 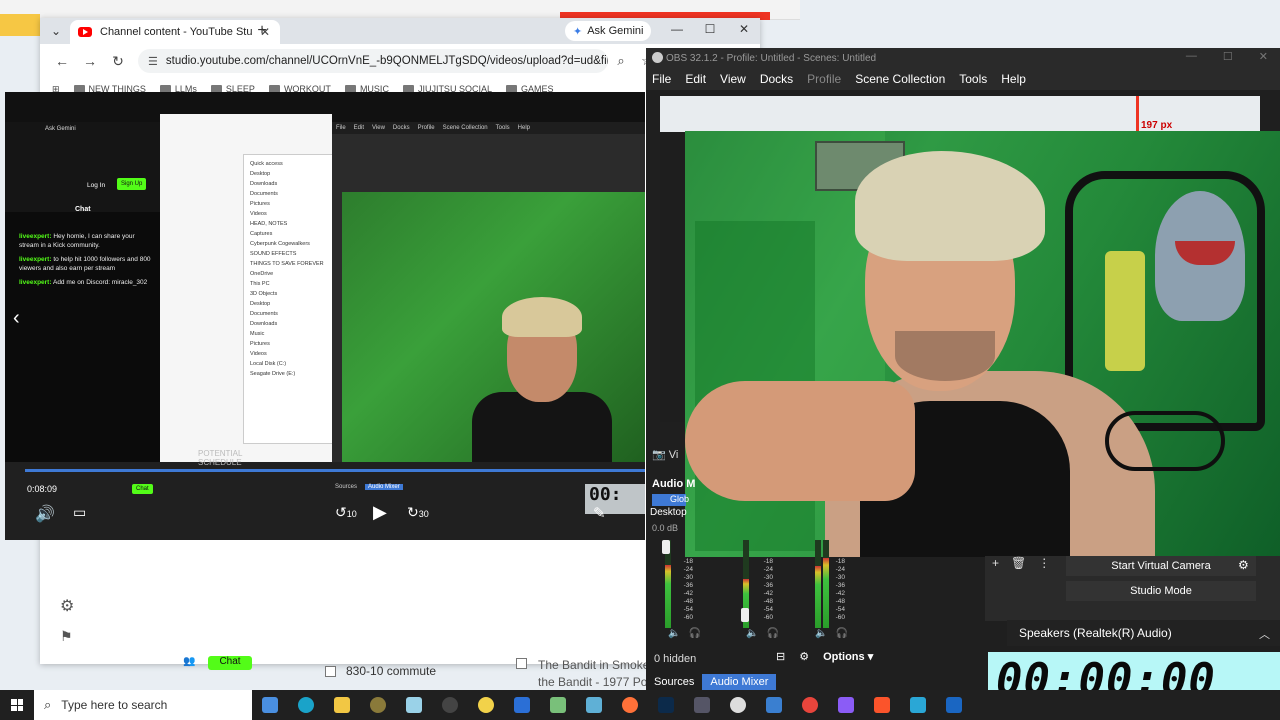 I want to click on firefox-icon, so click(x=630, y=705).